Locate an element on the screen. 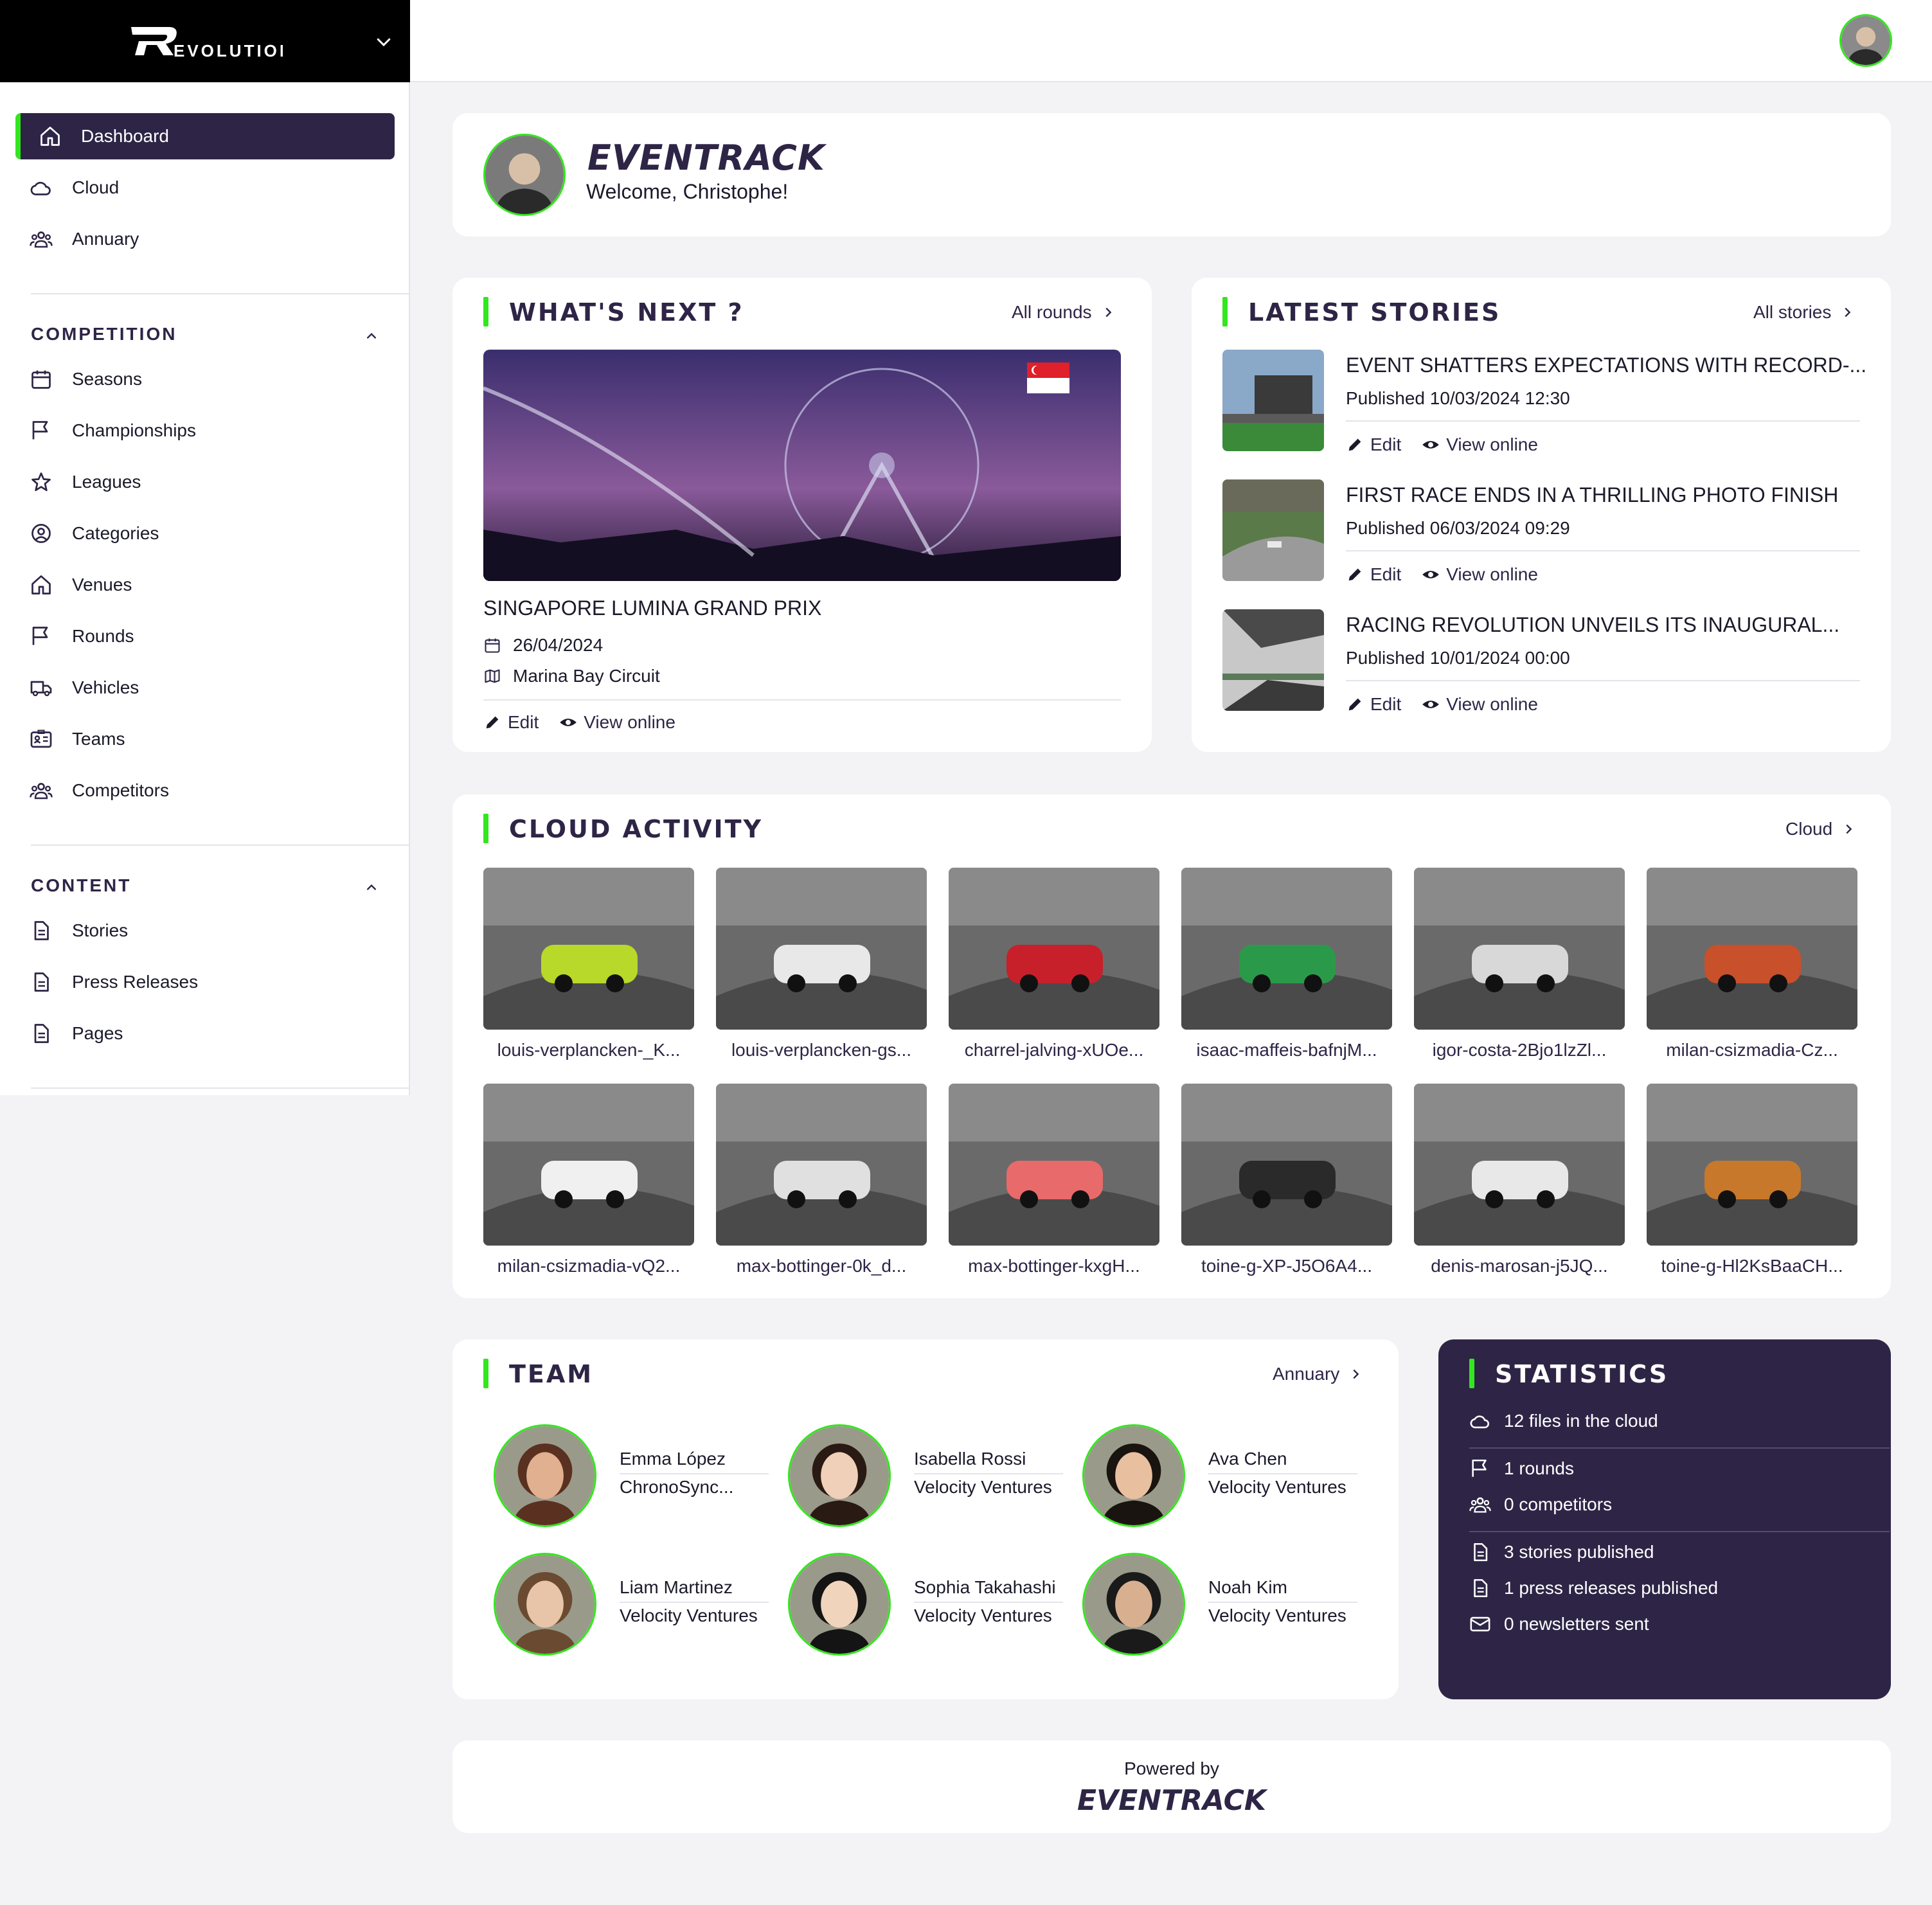  stat-label: 12 files in the cloud is located at coordinates (1581, 1421).